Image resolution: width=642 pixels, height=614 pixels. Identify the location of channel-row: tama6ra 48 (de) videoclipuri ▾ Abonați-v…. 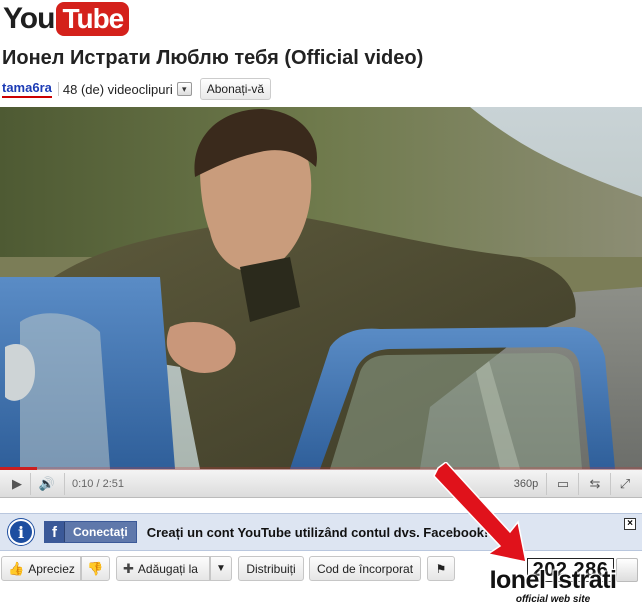
(137, 89).